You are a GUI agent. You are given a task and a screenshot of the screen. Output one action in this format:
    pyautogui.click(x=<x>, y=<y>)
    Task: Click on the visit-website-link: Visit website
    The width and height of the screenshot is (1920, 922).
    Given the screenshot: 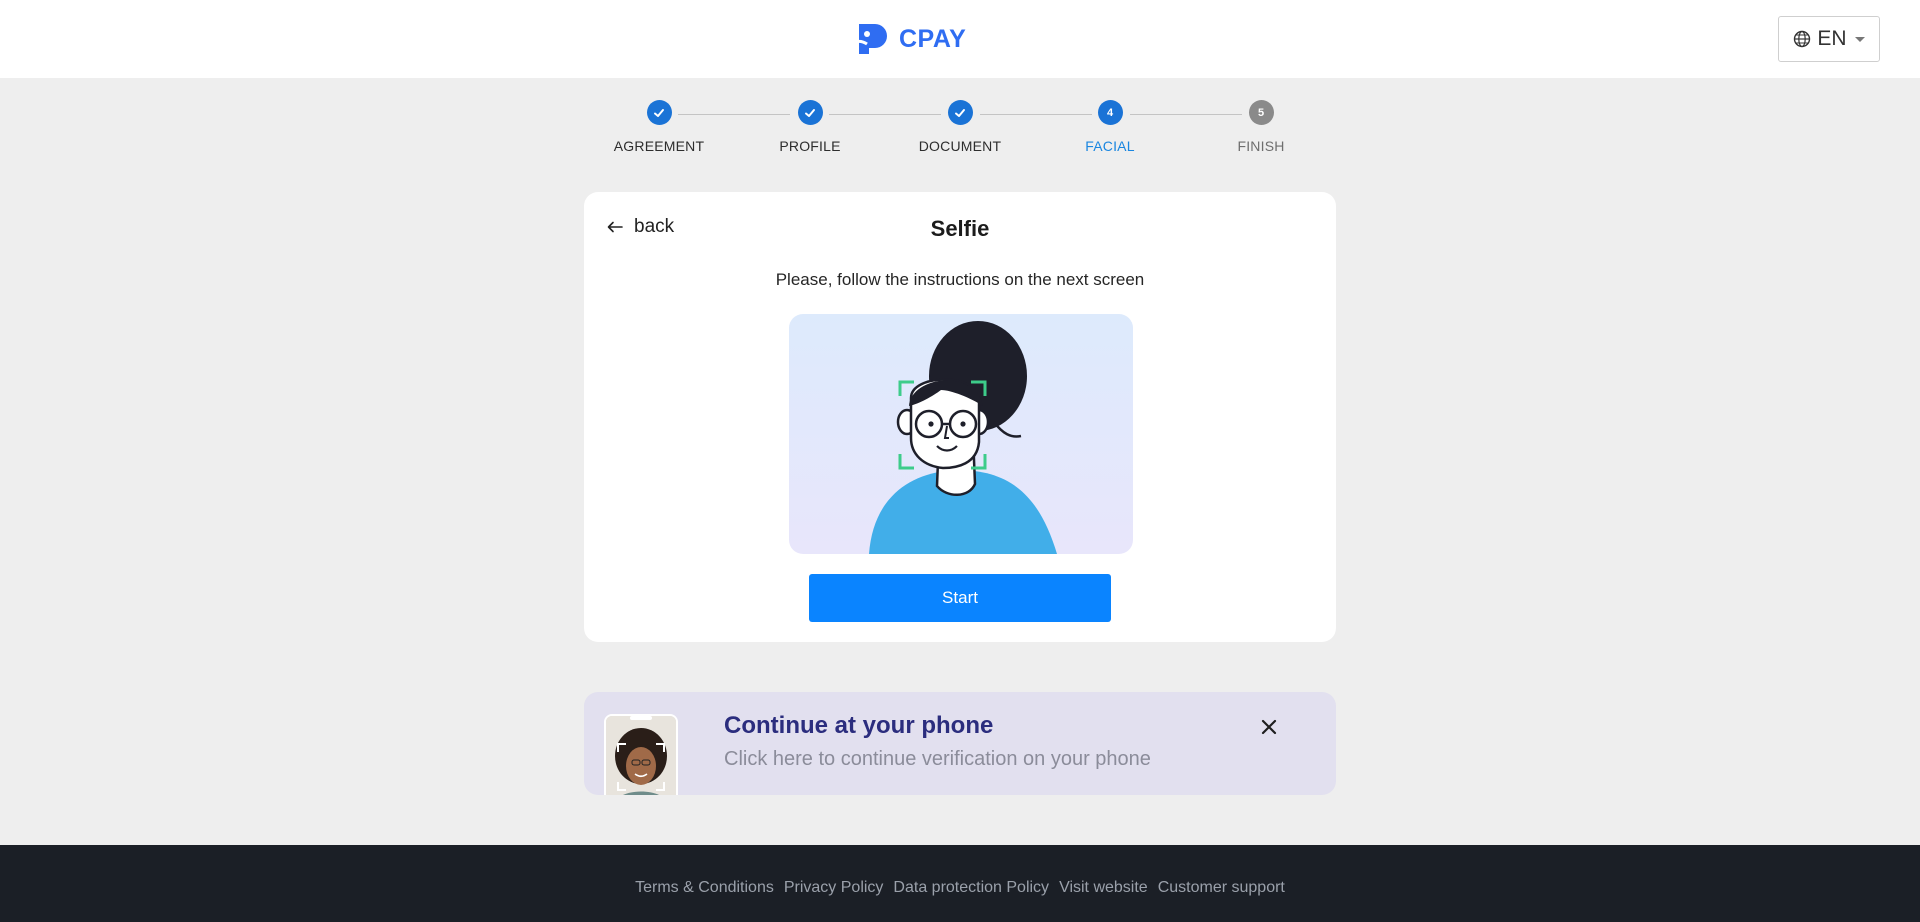 What is the action you would take?
    pyautogui.click(x=1103, y=888)
    